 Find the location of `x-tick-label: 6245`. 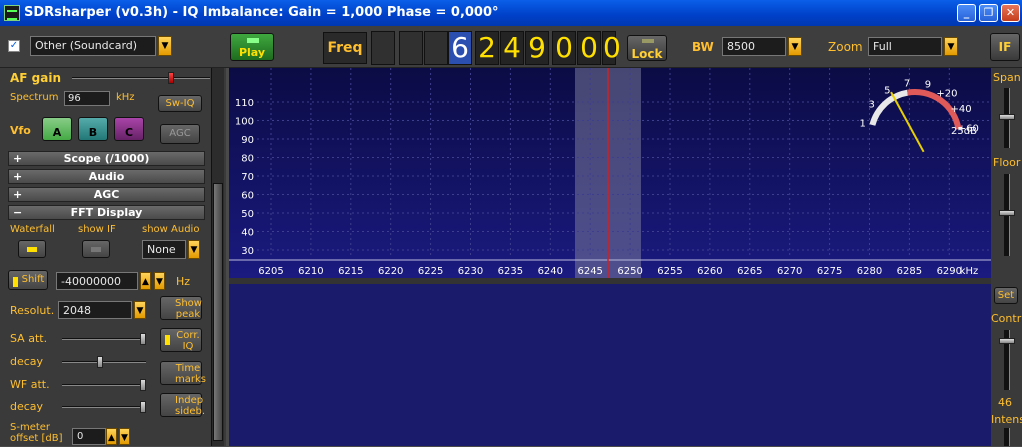

x-tick-label: 6245 is located at coordinates (589, 271).